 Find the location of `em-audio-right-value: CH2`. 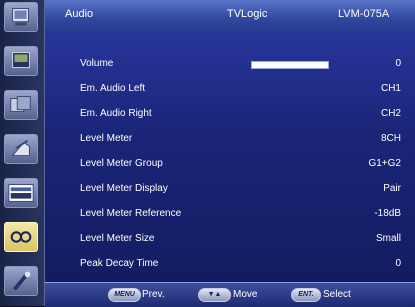

em-audio-right-value: CH2 is located at coordinates (390, 113).